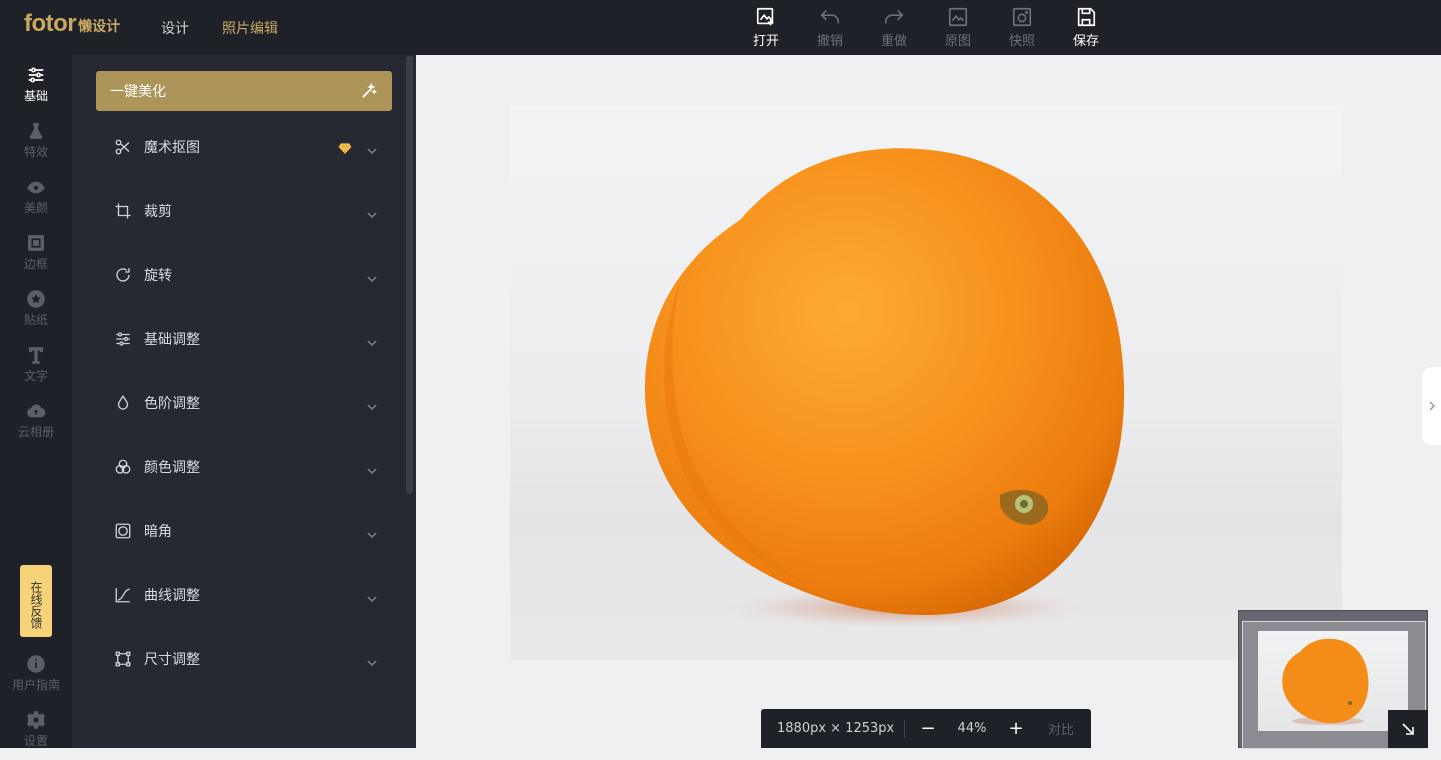 The width and height of the screenshot is (1441, 760). What do you see at coordinates (244, 147) in the screenshot?
I see `tool-magic-cutout: 魔术抠图` at bounding box center [244, 147].